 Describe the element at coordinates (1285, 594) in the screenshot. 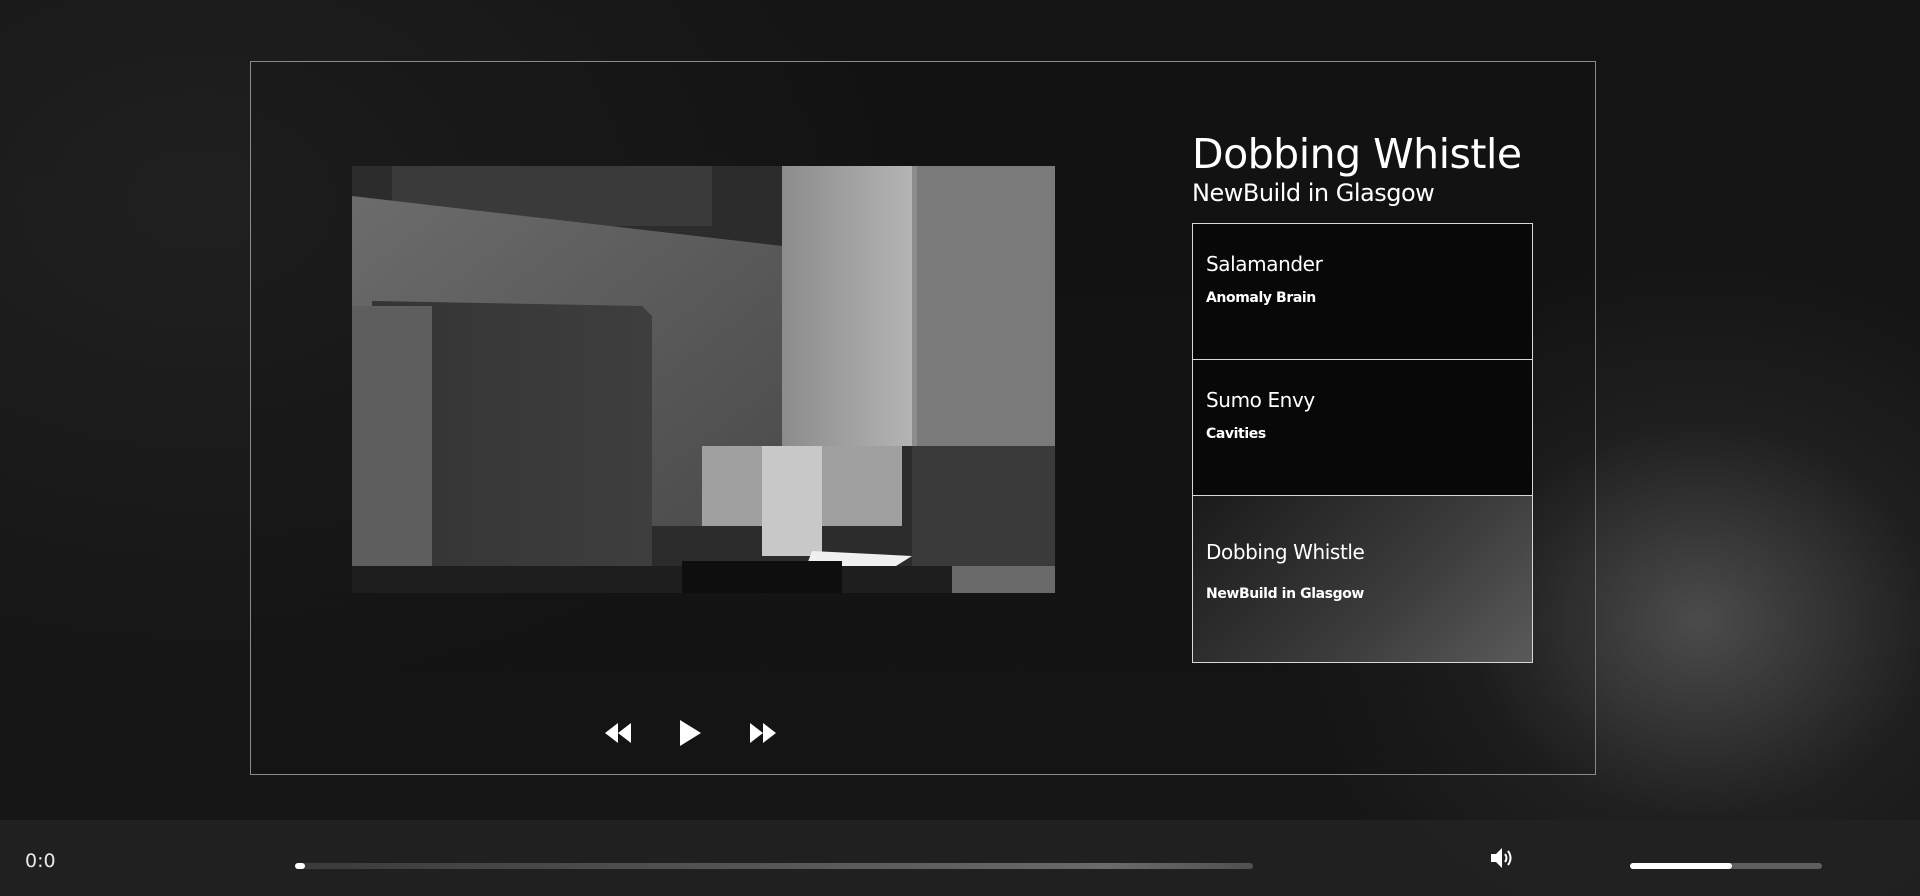

I see `track-artist: NewBuild in Glasgow` at that location.